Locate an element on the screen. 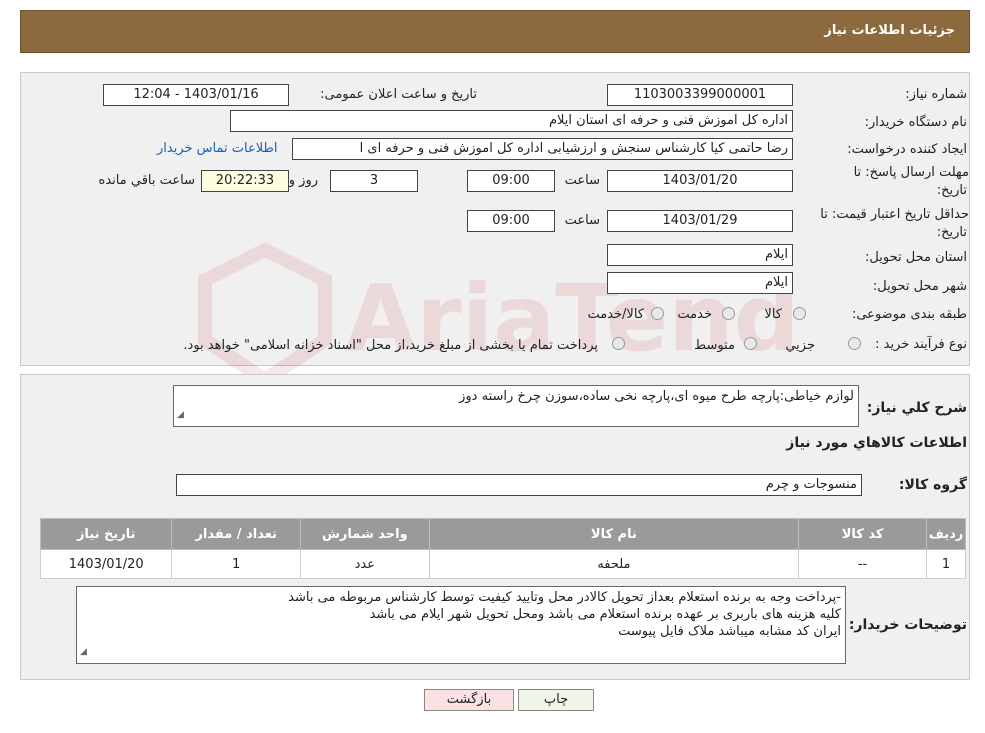 The image size is (985, 733). buyer-note-line: ایران کد مشابه میباشد ملاک فایل پیوست is located at coordinates (729, 631).